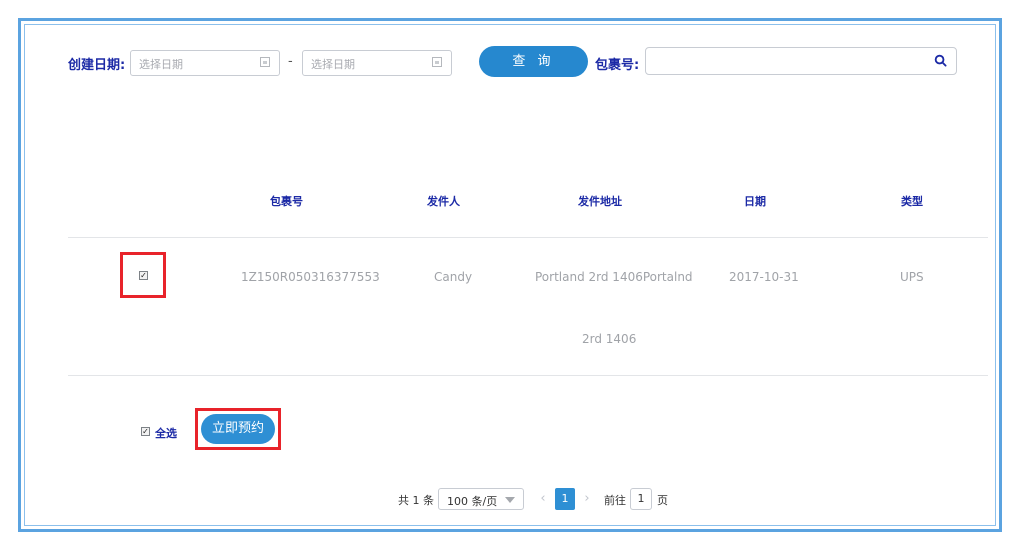 This screenshot has width=1024, height=551. What do you see at coordinates (533, 61) in the screenshot?
I see `query-button: 查 询` at bounding box center [533, 61].